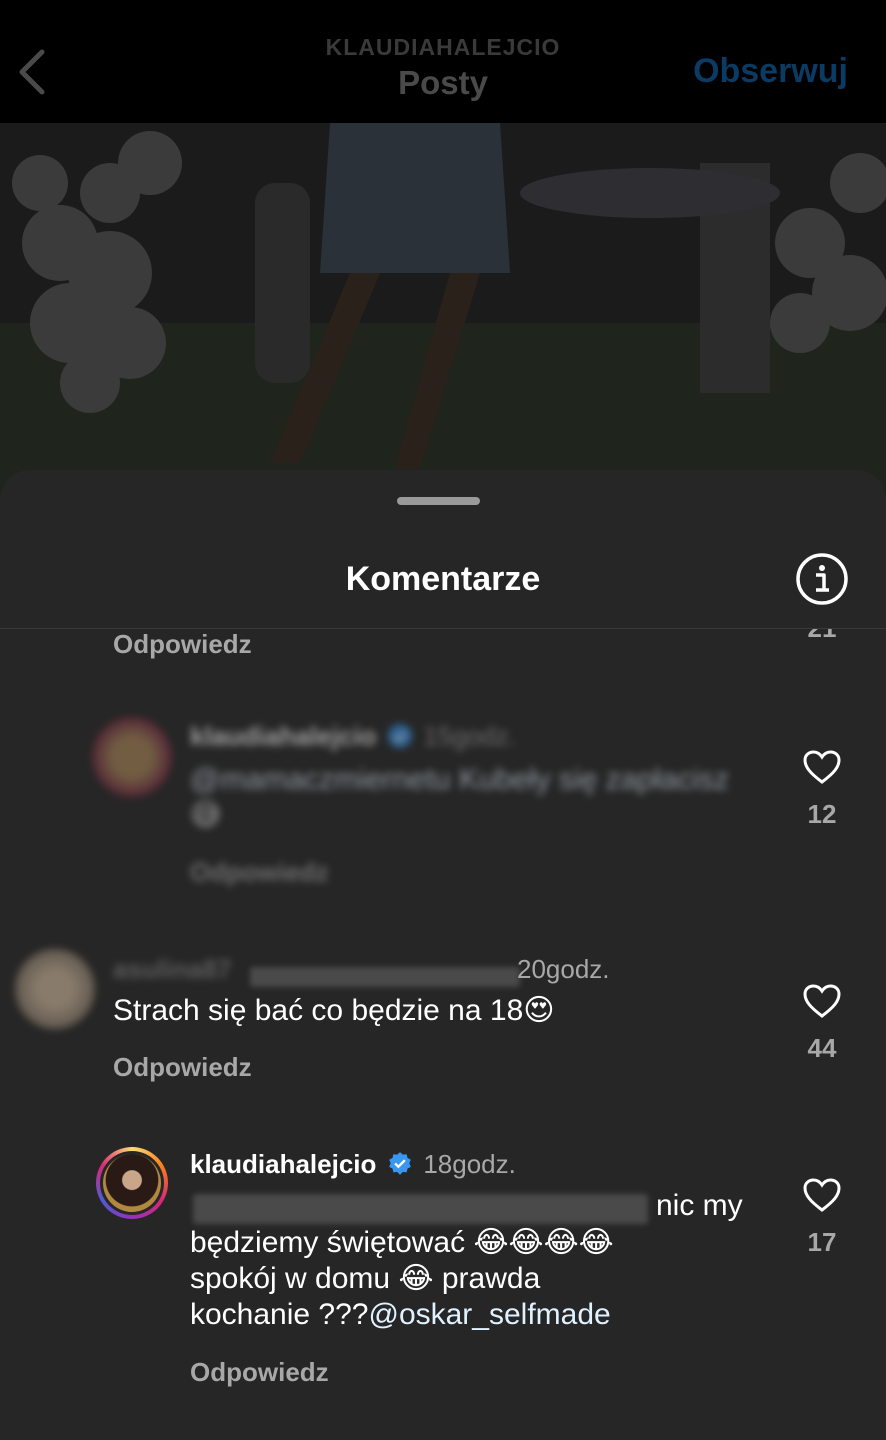  I want to click on avatar-image, so click(132, 1183).